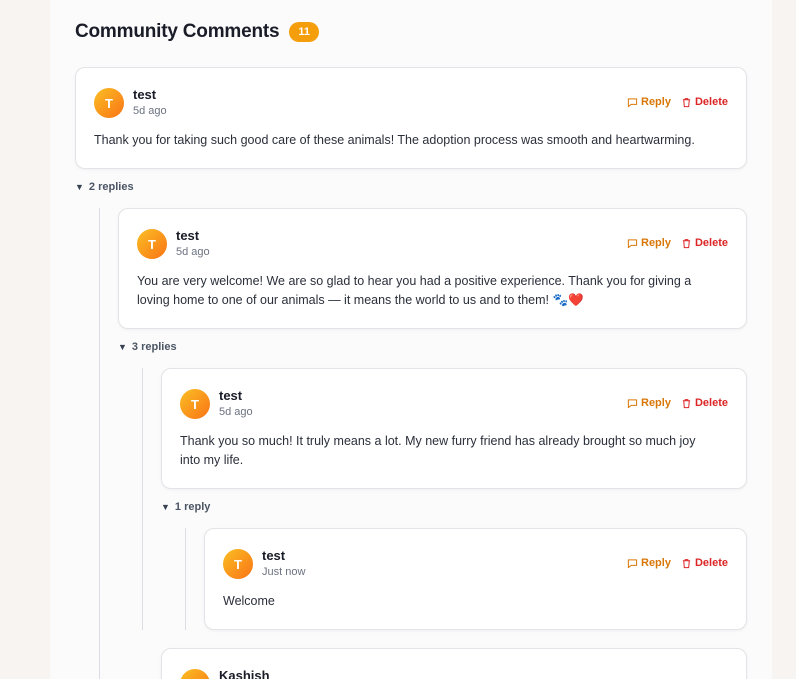 The width and height of the screenshot is (796, 679). What do you see at coordinates (304, 32) in the screenshot?
I see `comment-count-badge: 11` at bounding box center [304, 32].